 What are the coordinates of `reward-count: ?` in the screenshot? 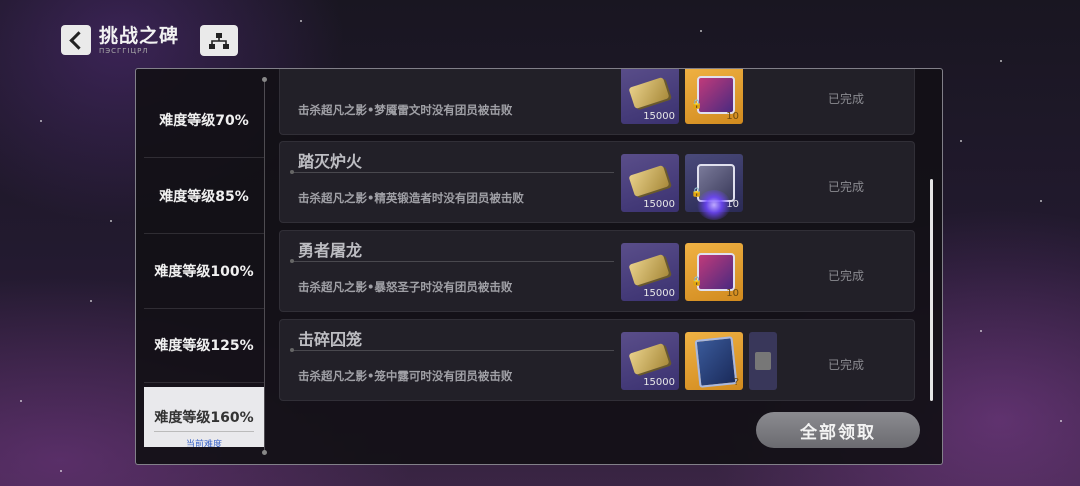 It's located at (736, 382).